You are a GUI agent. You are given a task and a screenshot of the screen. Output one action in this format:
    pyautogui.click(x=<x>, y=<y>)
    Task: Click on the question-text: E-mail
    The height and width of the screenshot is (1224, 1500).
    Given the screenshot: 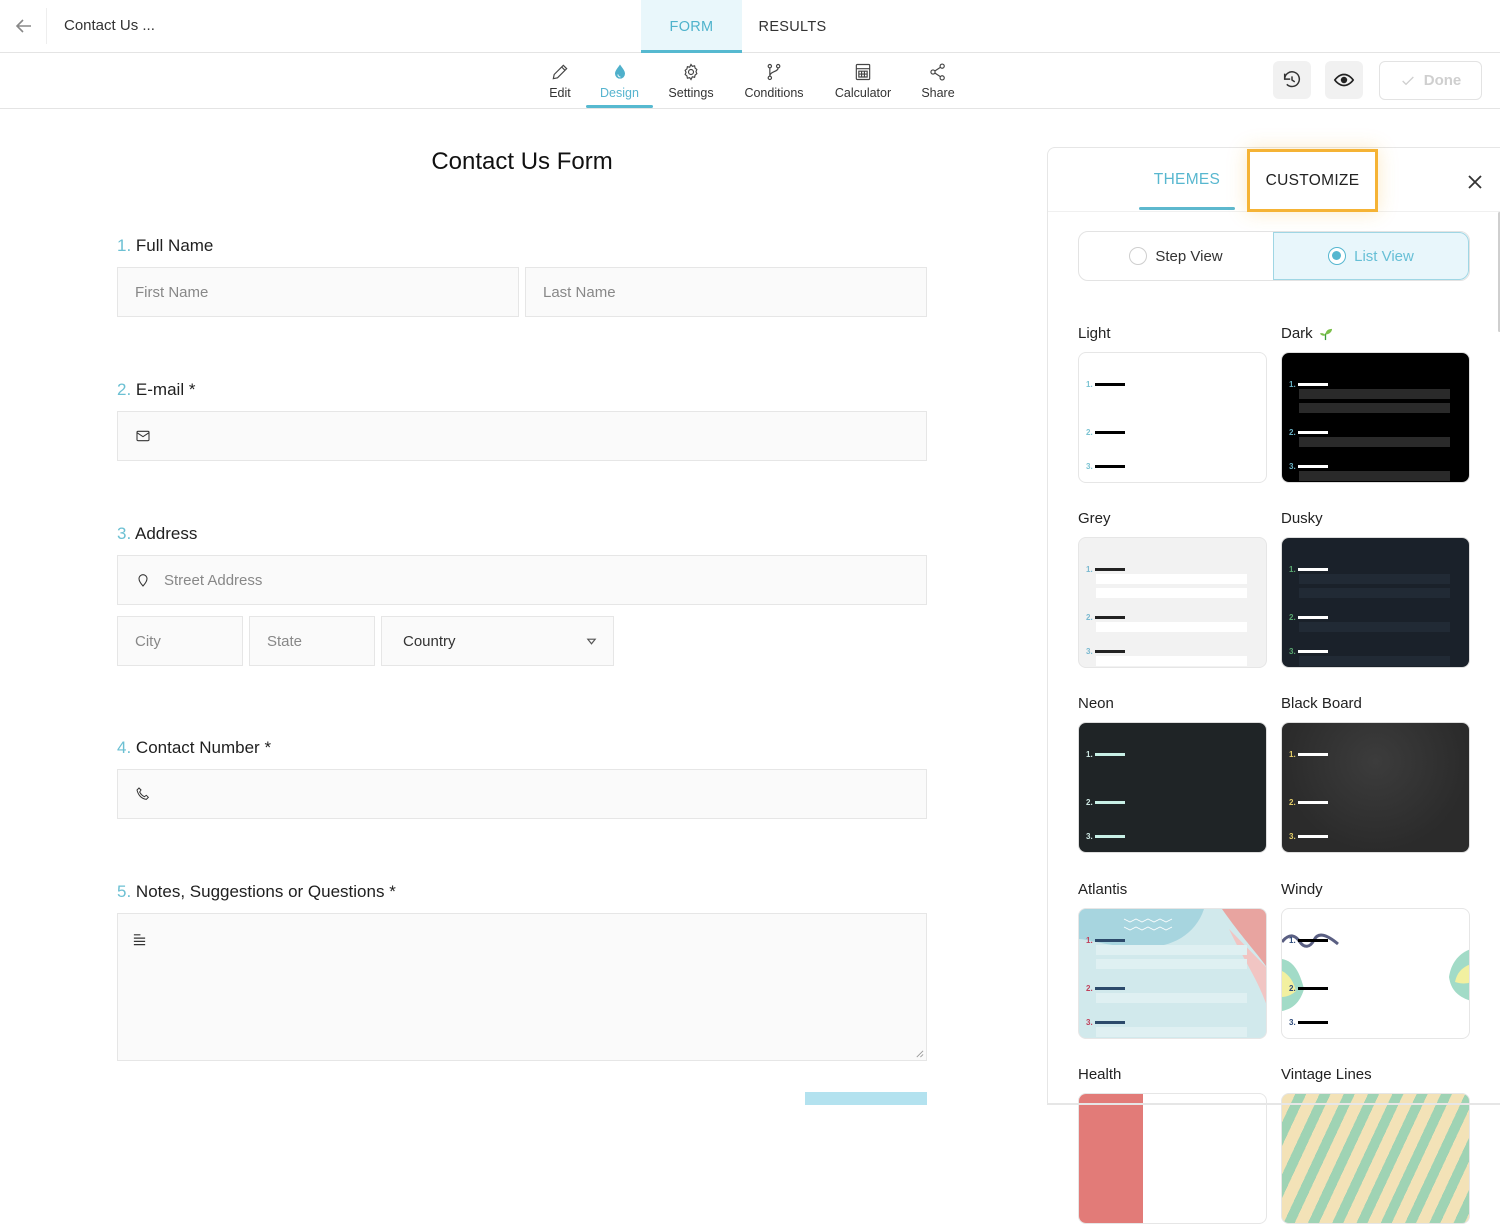 What is the action you would take?
    pyautogui.click(x=160, y=389)
    